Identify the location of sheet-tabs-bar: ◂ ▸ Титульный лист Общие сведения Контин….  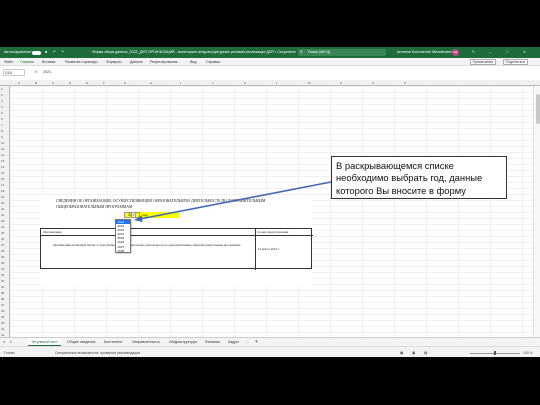
(270, 341).